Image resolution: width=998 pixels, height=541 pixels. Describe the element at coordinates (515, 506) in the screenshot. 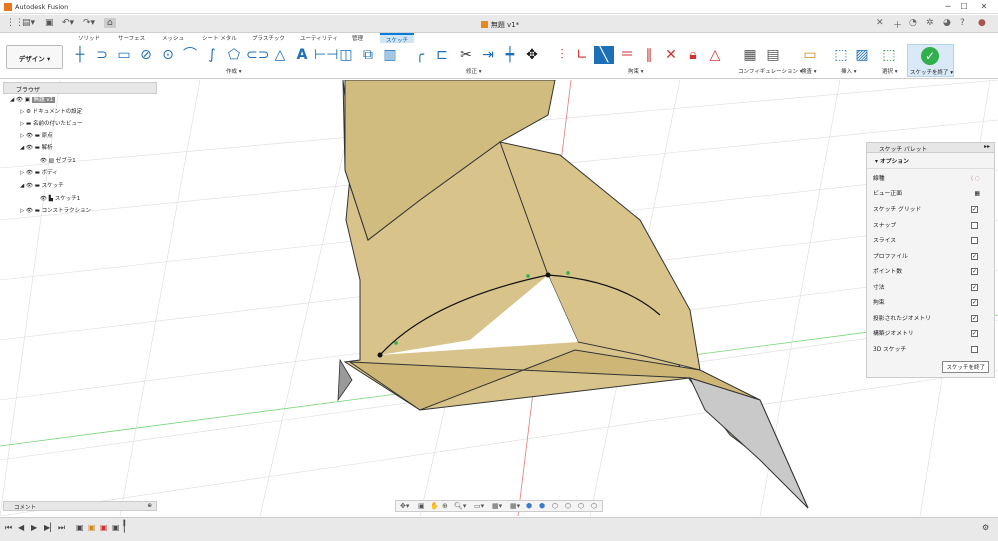

I see `viewports-icon: ▦▾` at that location.